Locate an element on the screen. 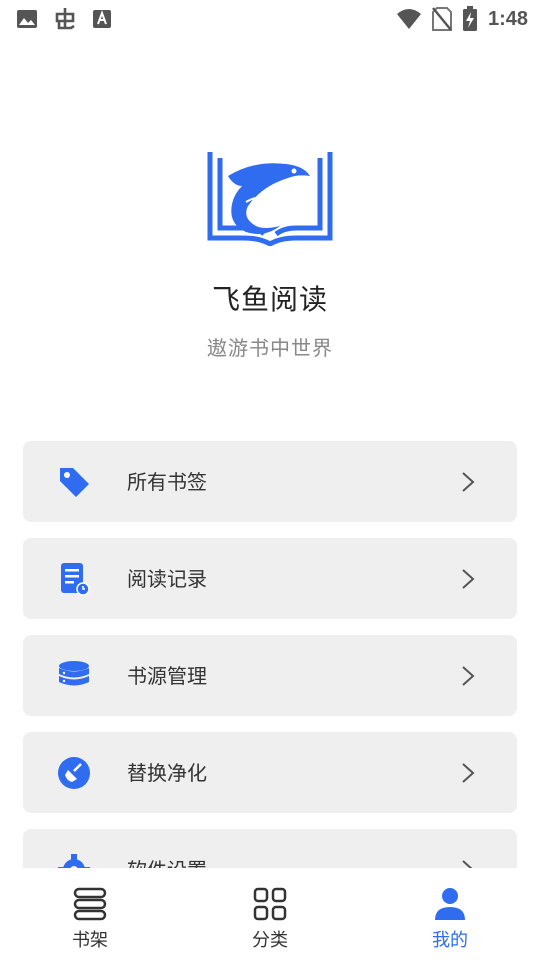 This screenshot has width=540, height=960. font-icon is located at coordinates (102, 19).